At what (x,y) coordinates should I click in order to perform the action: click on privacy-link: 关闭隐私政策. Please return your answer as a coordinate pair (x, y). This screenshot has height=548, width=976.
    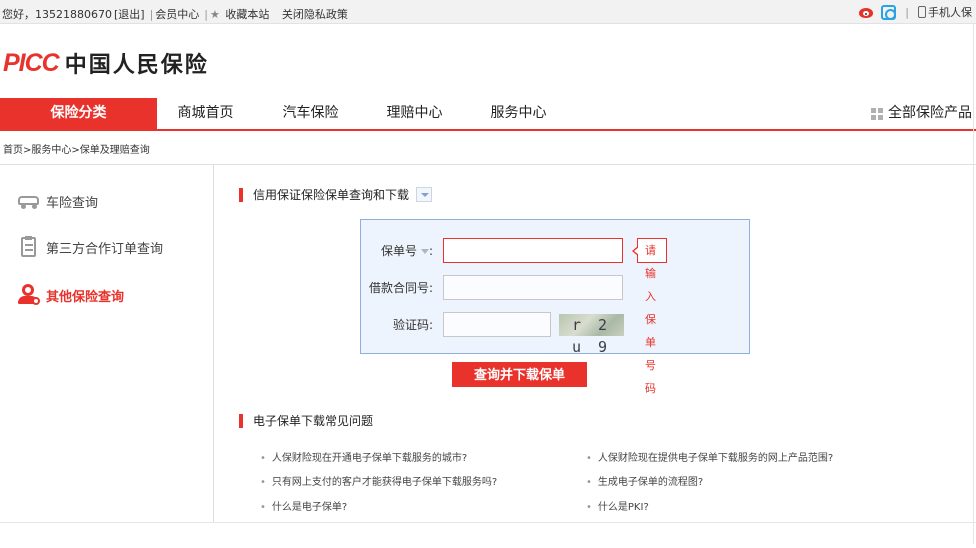
    Looking at the image, I should click on (315, 14).